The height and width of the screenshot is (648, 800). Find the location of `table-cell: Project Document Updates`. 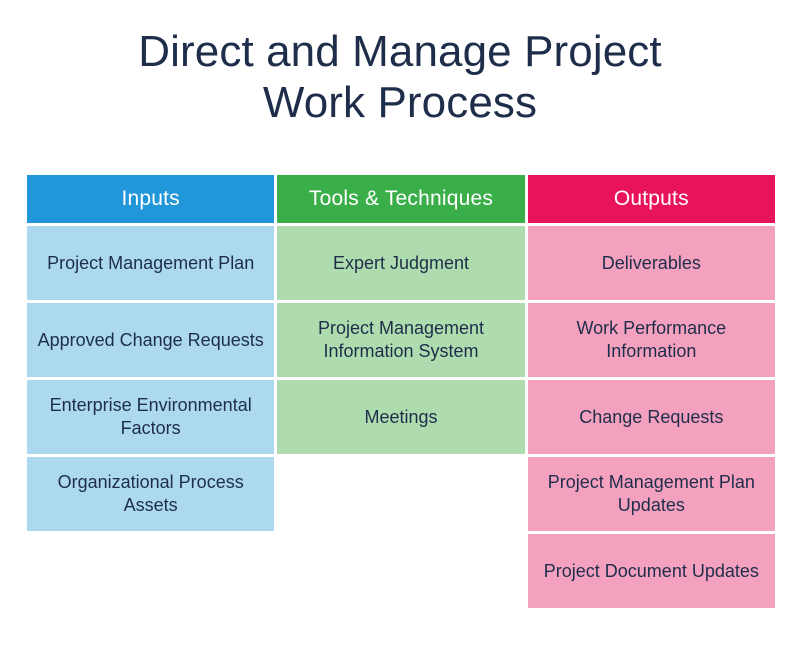

table-cell: Project Document Updates is located at coordinates (651, 571).